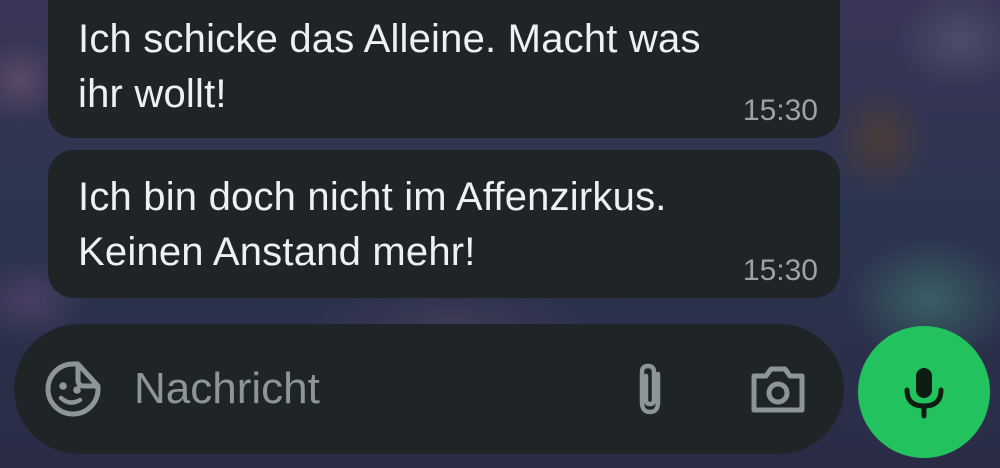 This screenshot has width=1000, height=468. I want to click on voice-message-button, so click(924, 392).